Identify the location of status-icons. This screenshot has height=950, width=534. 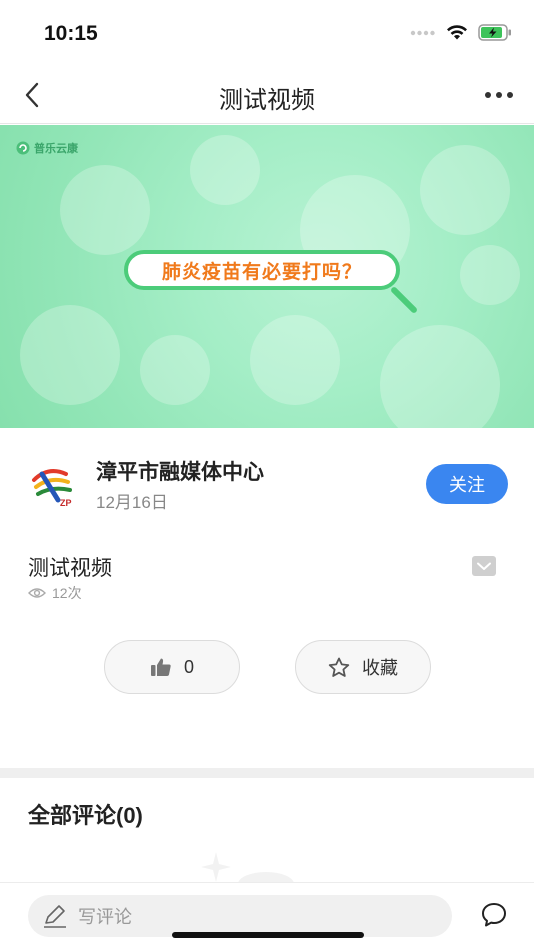
(461, 32).